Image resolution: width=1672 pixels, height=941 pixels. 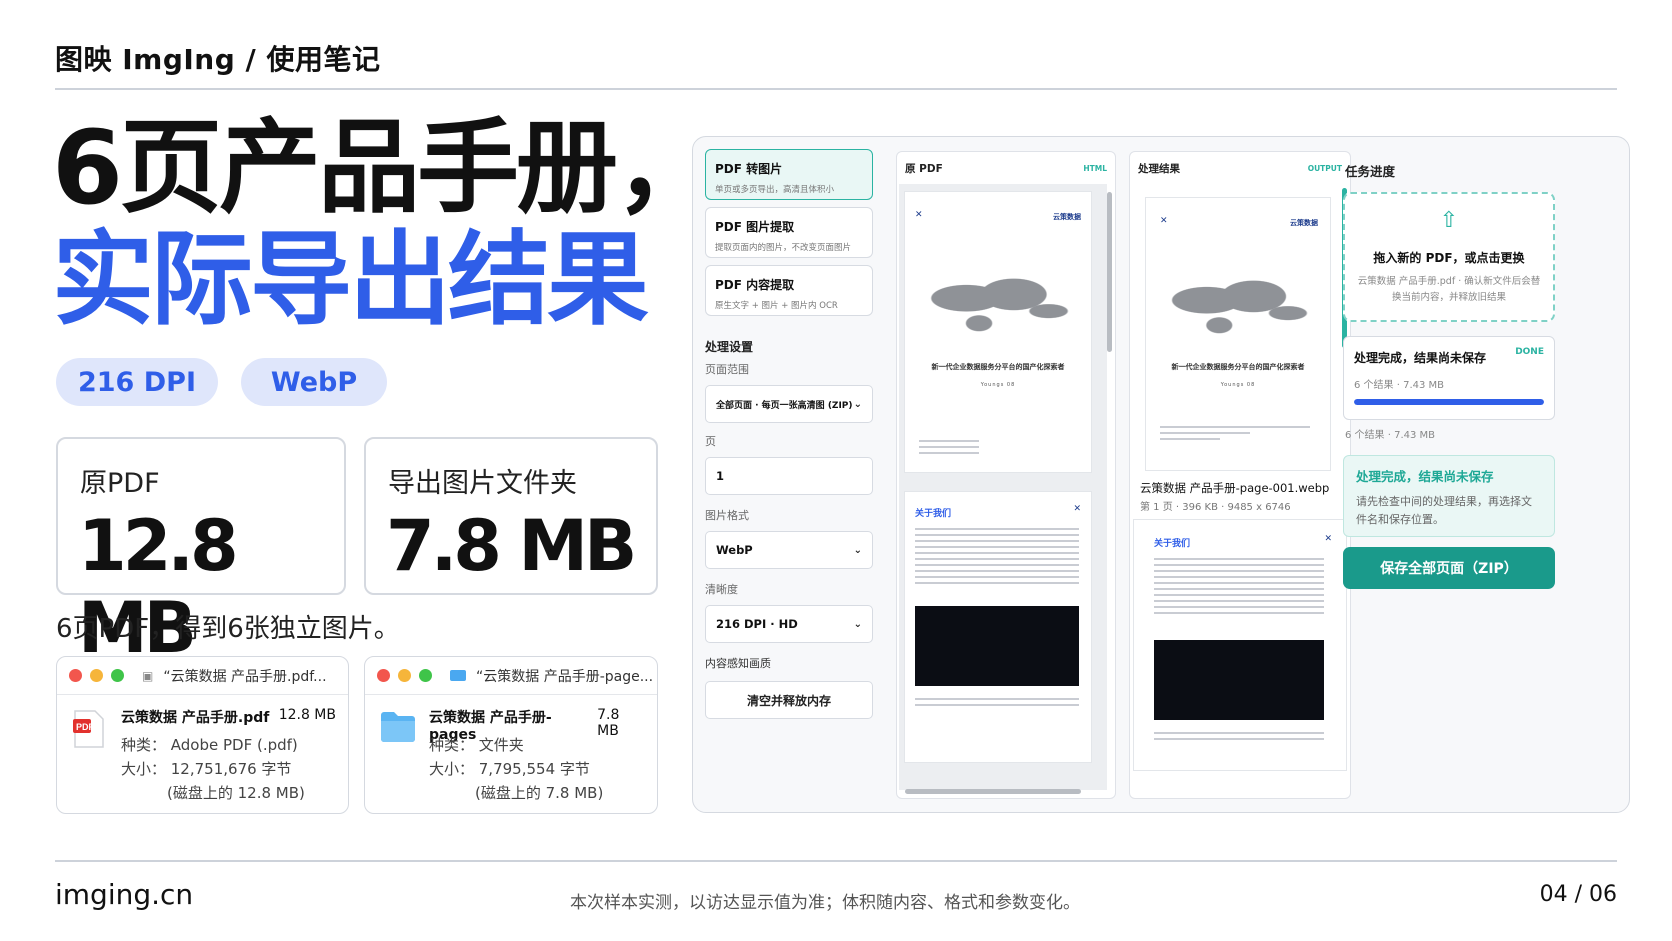 I want to click on mode-pdf-to-image: PDF 转图片 单页或多页导出，高清且体积小, so click(x=789, y=174).